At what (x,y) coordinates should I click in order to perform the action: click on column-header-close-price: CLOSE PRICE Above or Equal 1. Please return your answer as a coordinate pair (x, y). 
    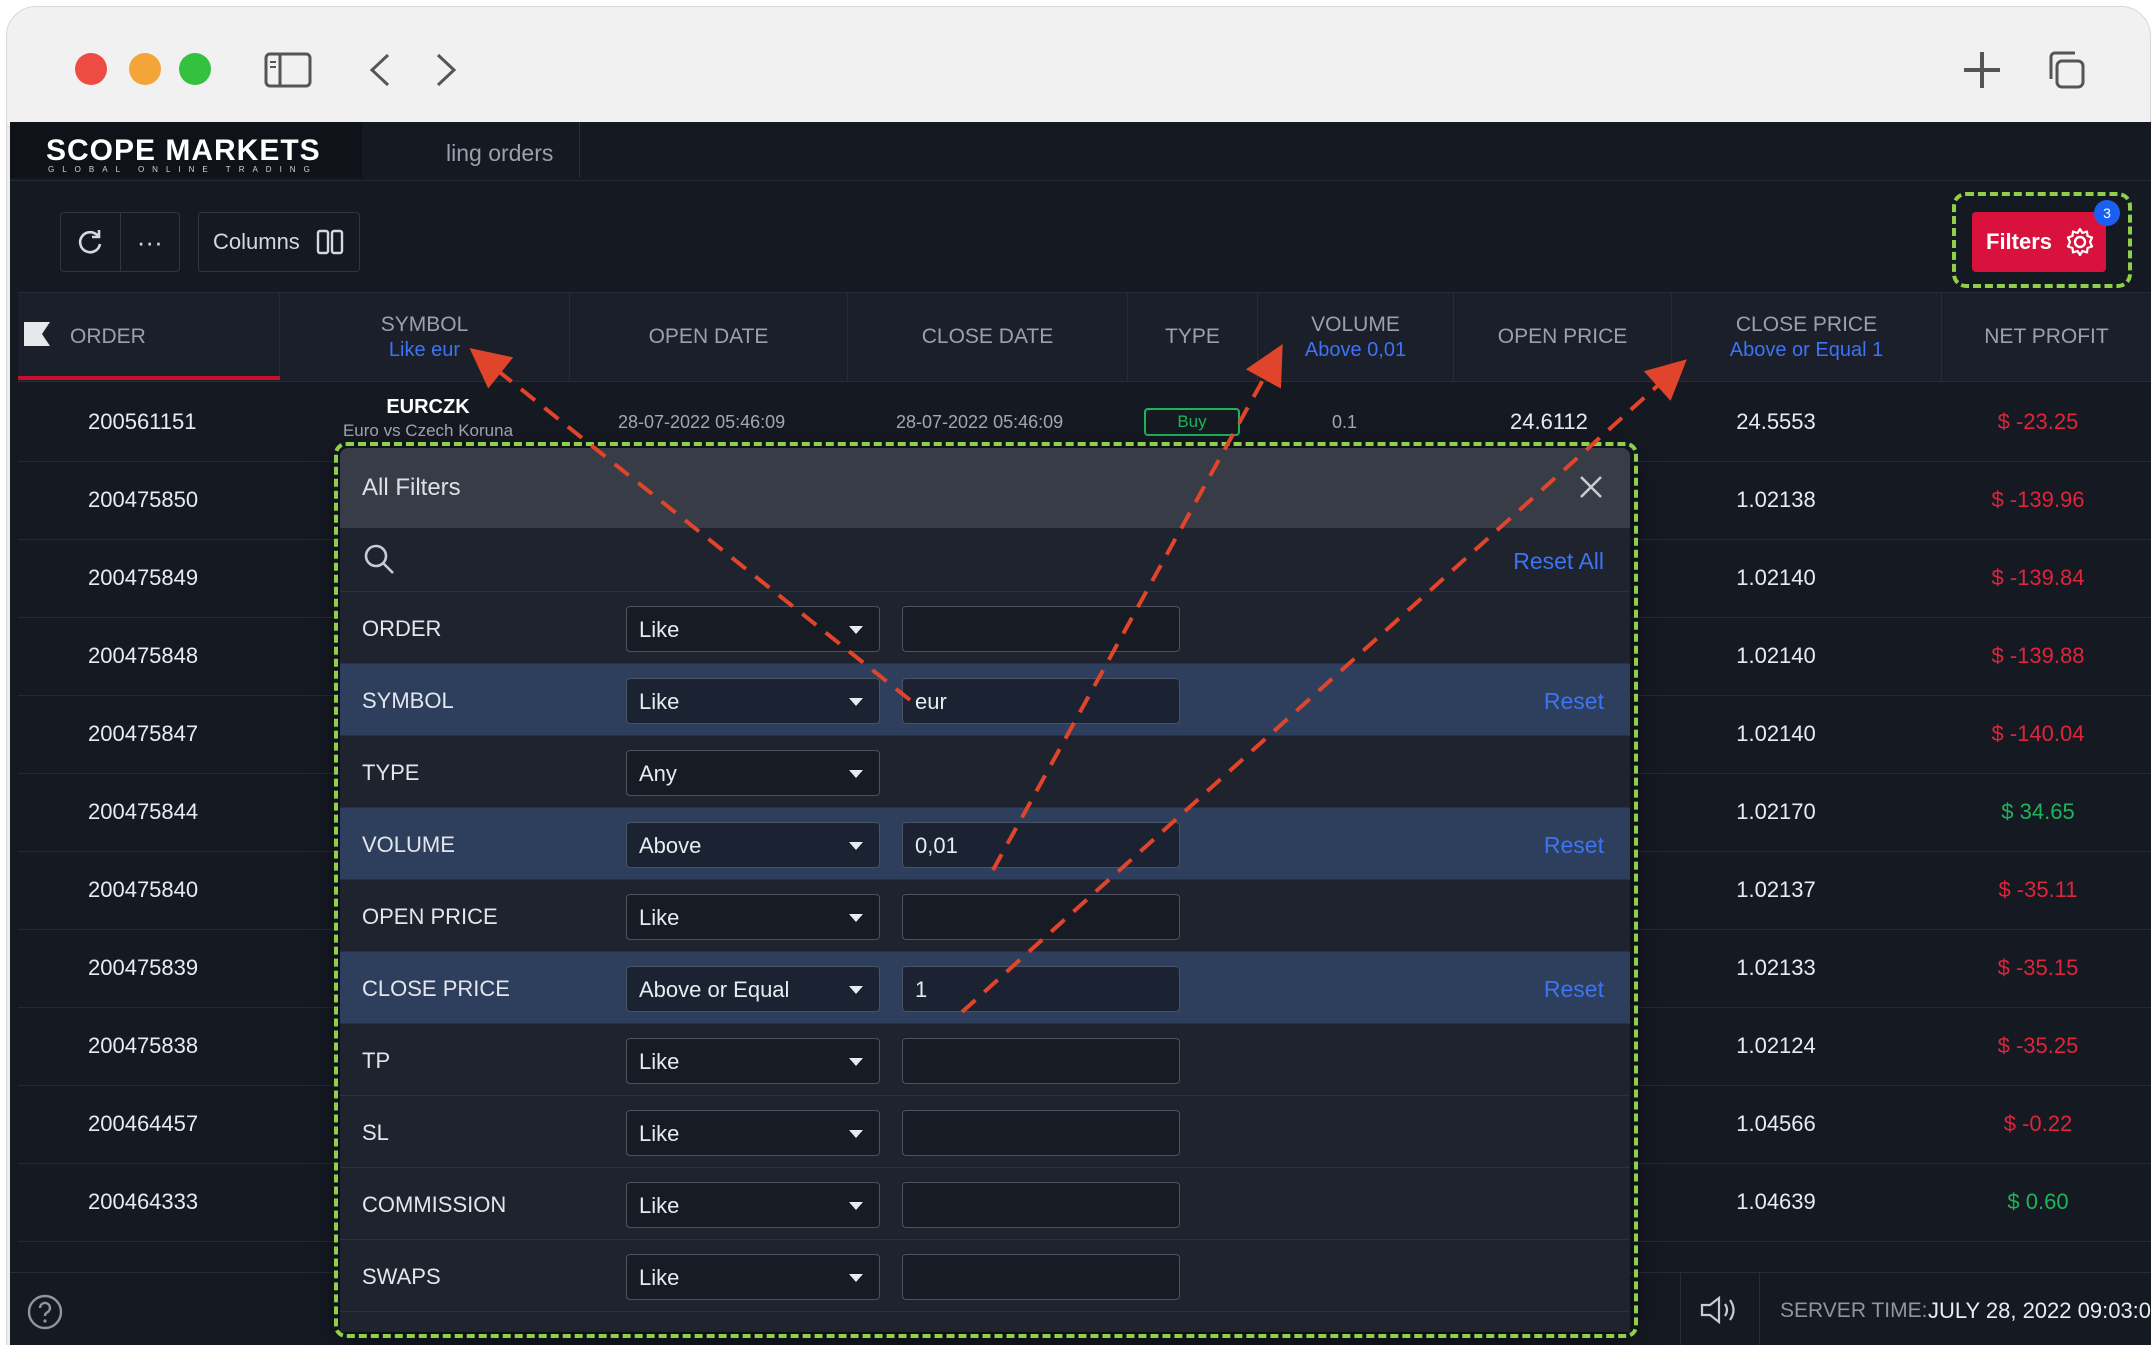
    Looking at the image, I should click on (1807, 337).